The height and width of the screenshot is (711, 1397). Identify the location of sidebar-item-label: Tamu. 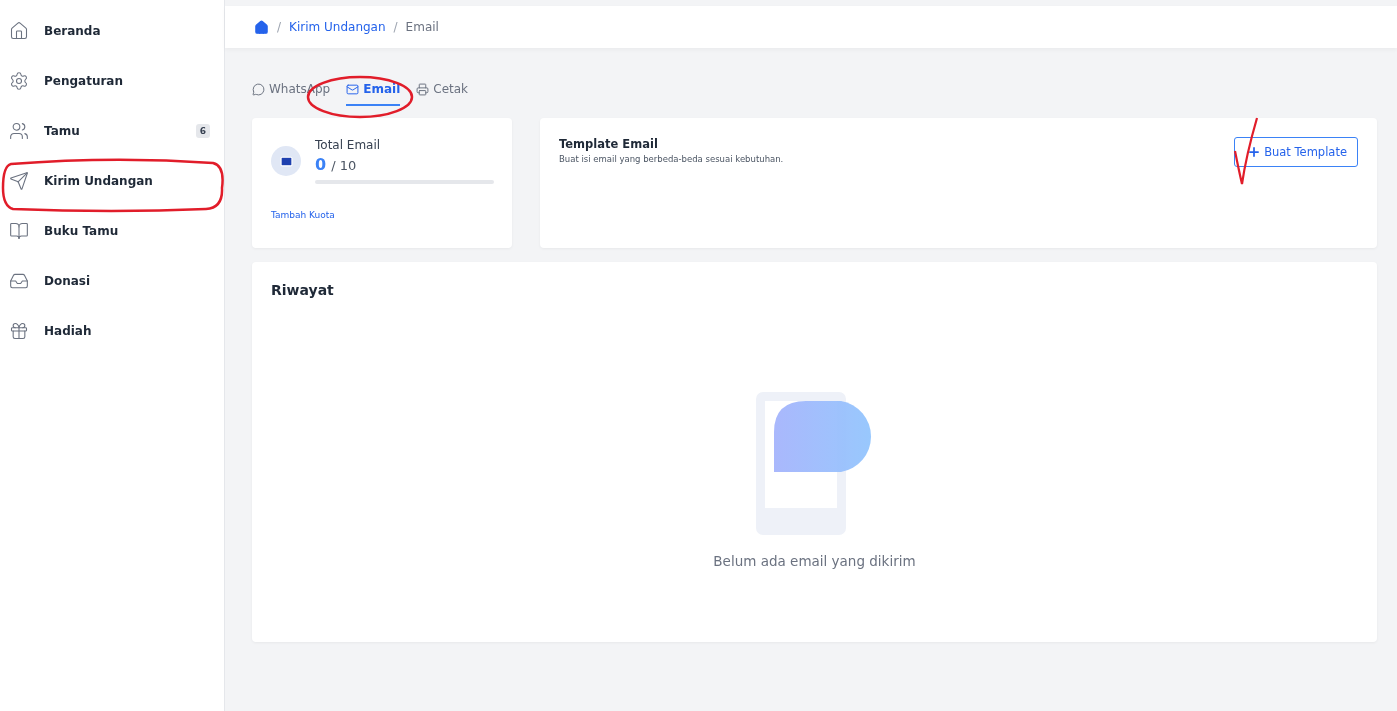
(62, 131).